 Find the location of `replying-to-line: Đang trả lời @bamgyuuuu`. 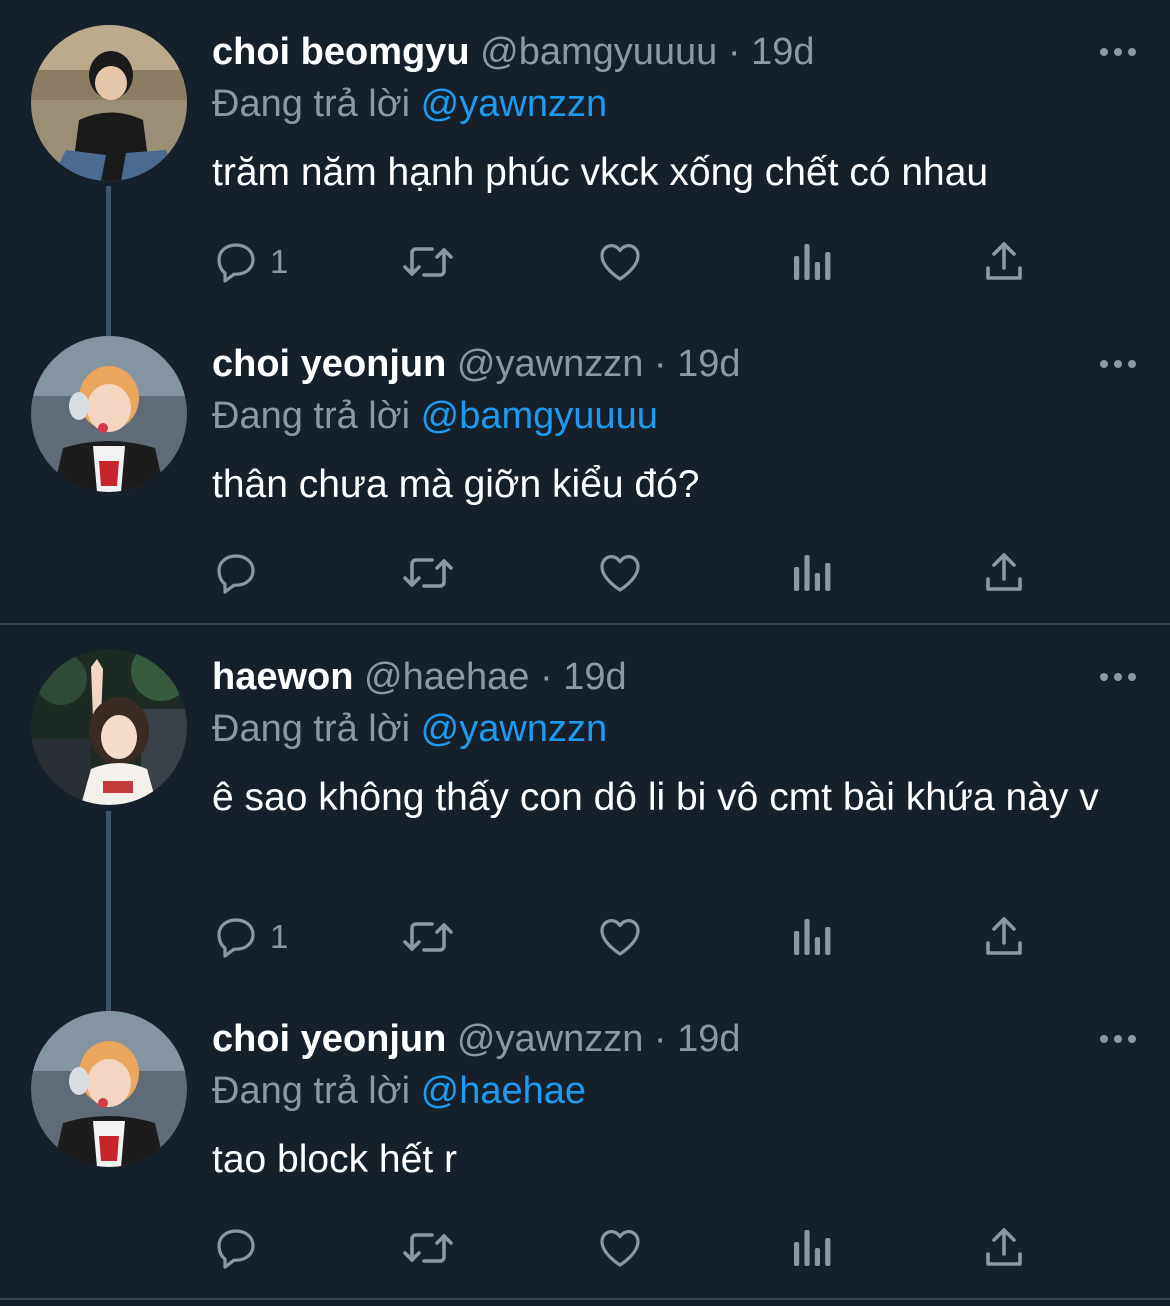

replying-to-line: Đang trả lời @bamgyuuuu is located at coordinates (435, 416).